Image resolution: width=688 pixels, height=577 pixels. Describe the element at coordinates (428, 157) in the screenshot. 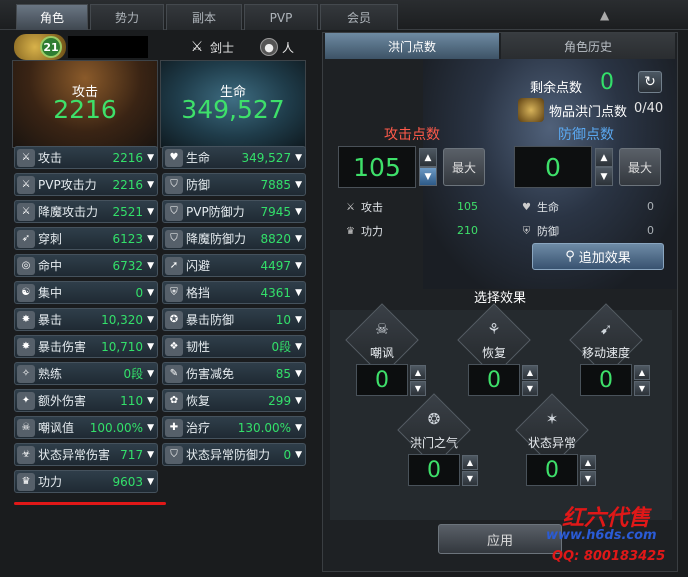

I see `attack-points-increase: ▲` at that location.